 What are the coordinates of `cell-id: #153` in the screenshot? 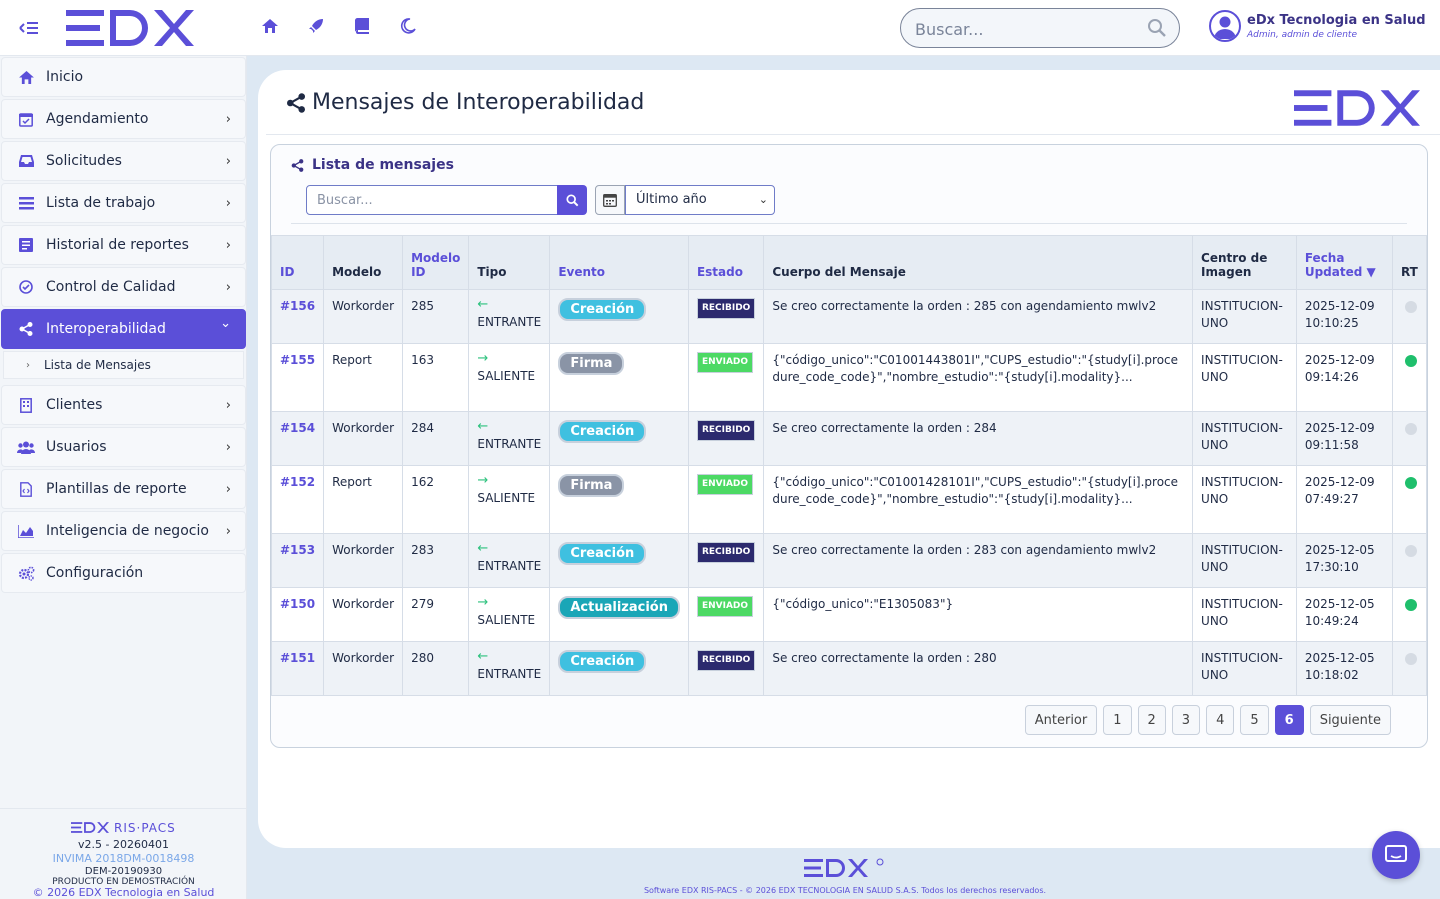 It's located at (297, 560).